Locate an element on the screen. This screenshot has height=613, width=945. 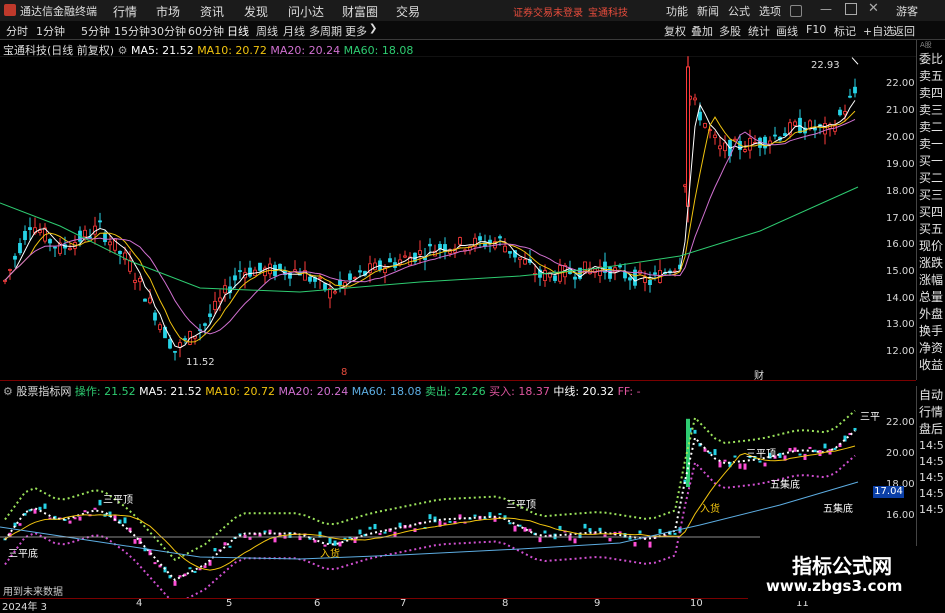
tab-60min: 60分钟 is located at coordinates (206, 31).